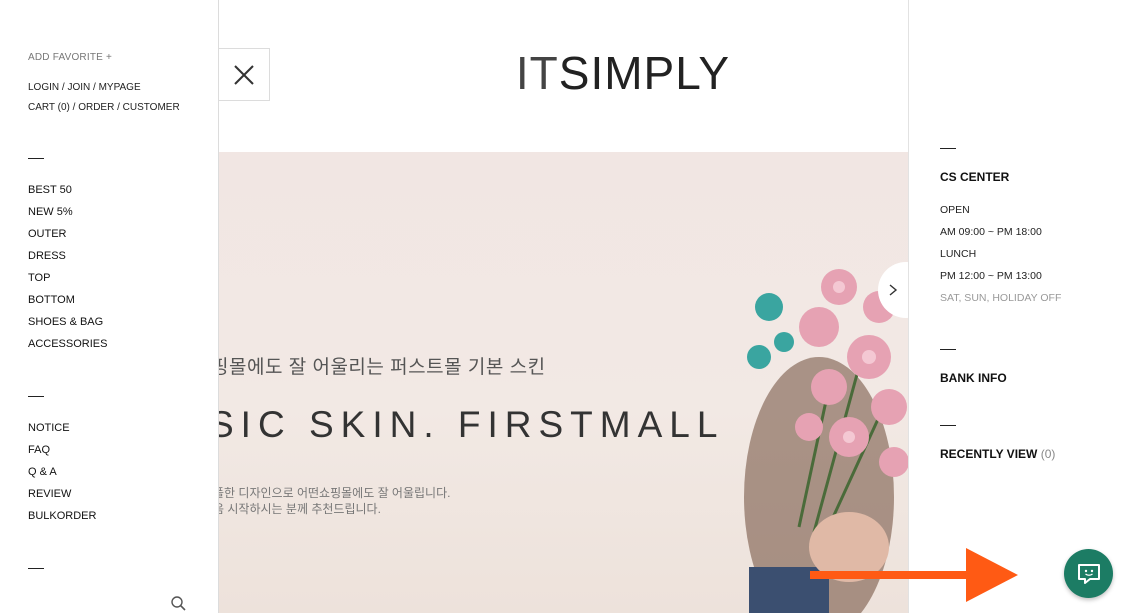 This screenshot has width=1125, height=613. What do you see at coordinates (62, 428) in the screenshot?
I see `menu-item-notice: NOTICE` at bounding box center [62, 428].